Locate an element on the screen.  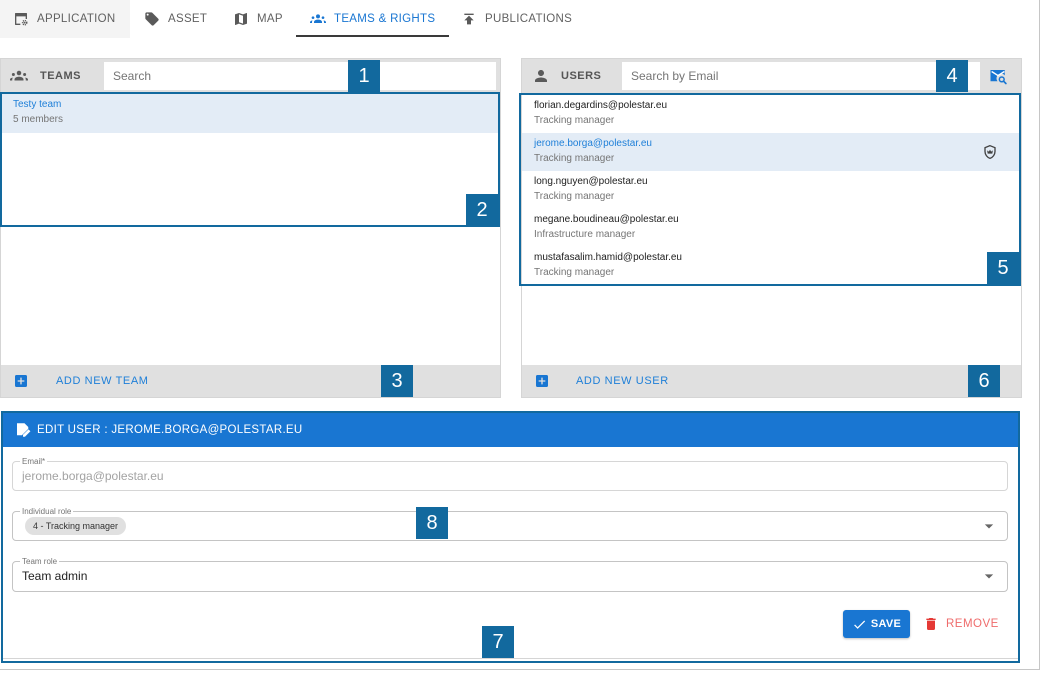
users-email-search-input is located at coordinates (801, 76).